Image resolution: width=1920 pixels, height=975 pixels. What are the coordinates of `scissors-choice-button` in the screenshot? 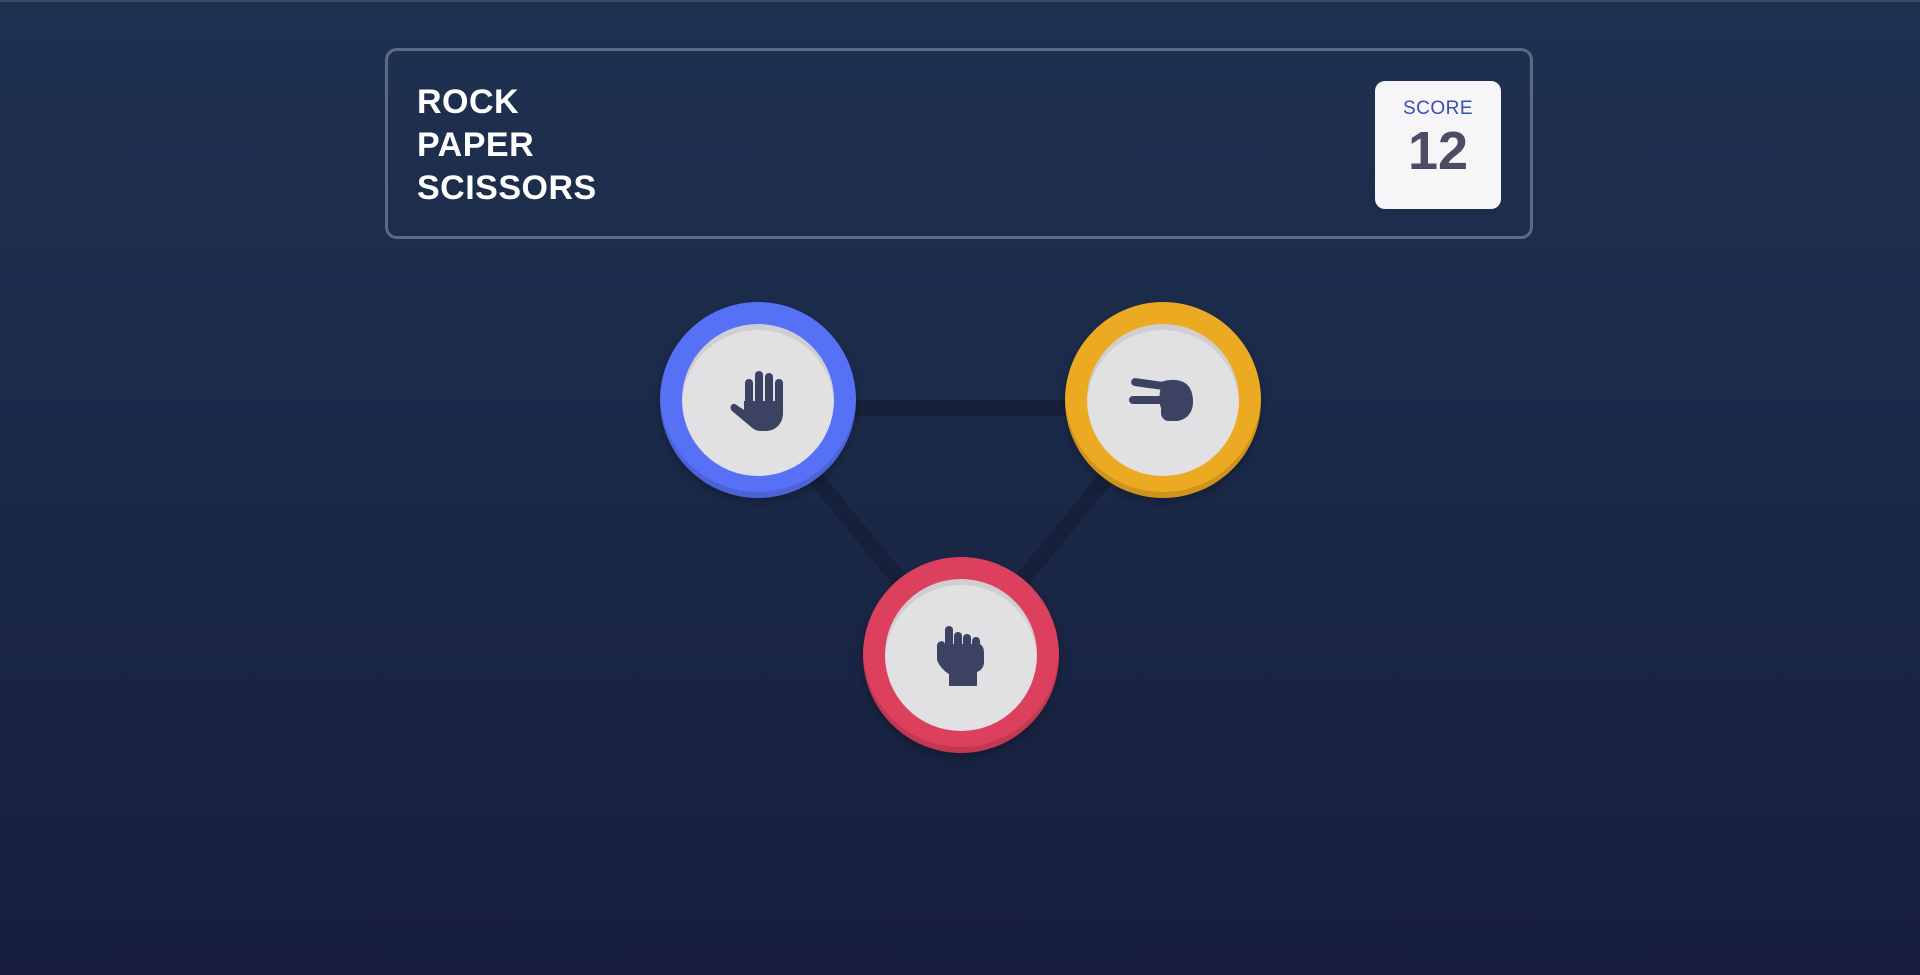 It's located at (1163, 400).